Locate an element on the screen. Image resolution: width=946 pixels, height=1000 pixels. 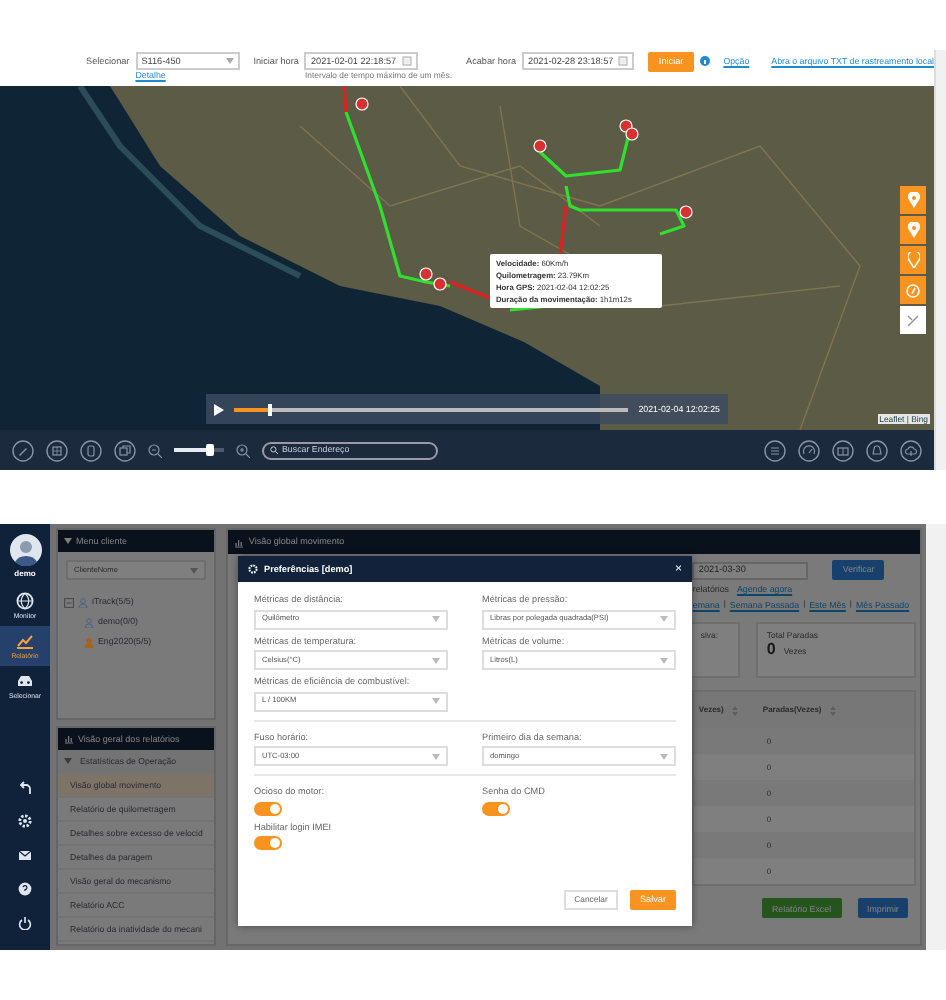
edit-icon is located at coordinates (23, 450).